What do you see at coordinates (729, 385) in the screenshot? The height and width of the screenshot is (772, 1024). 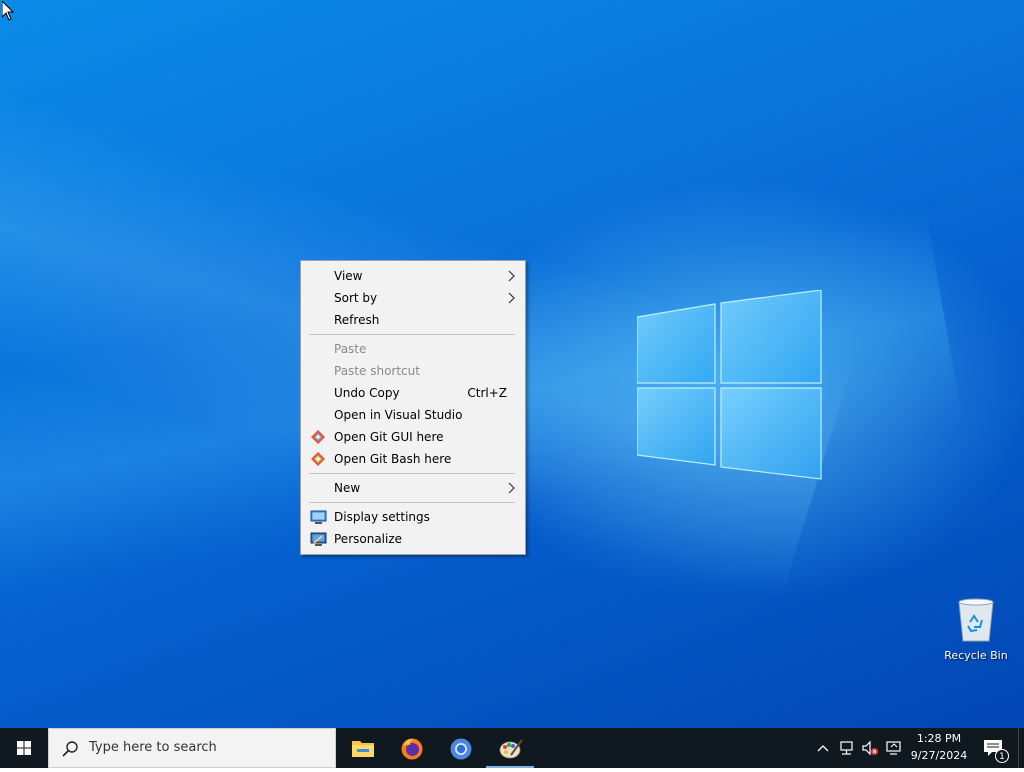 I see `windows-logo-wallpaper` at bounding box center [729, 385].